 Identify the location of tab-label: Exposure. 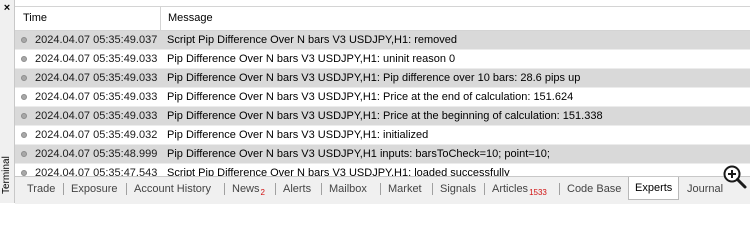
(94, 189).